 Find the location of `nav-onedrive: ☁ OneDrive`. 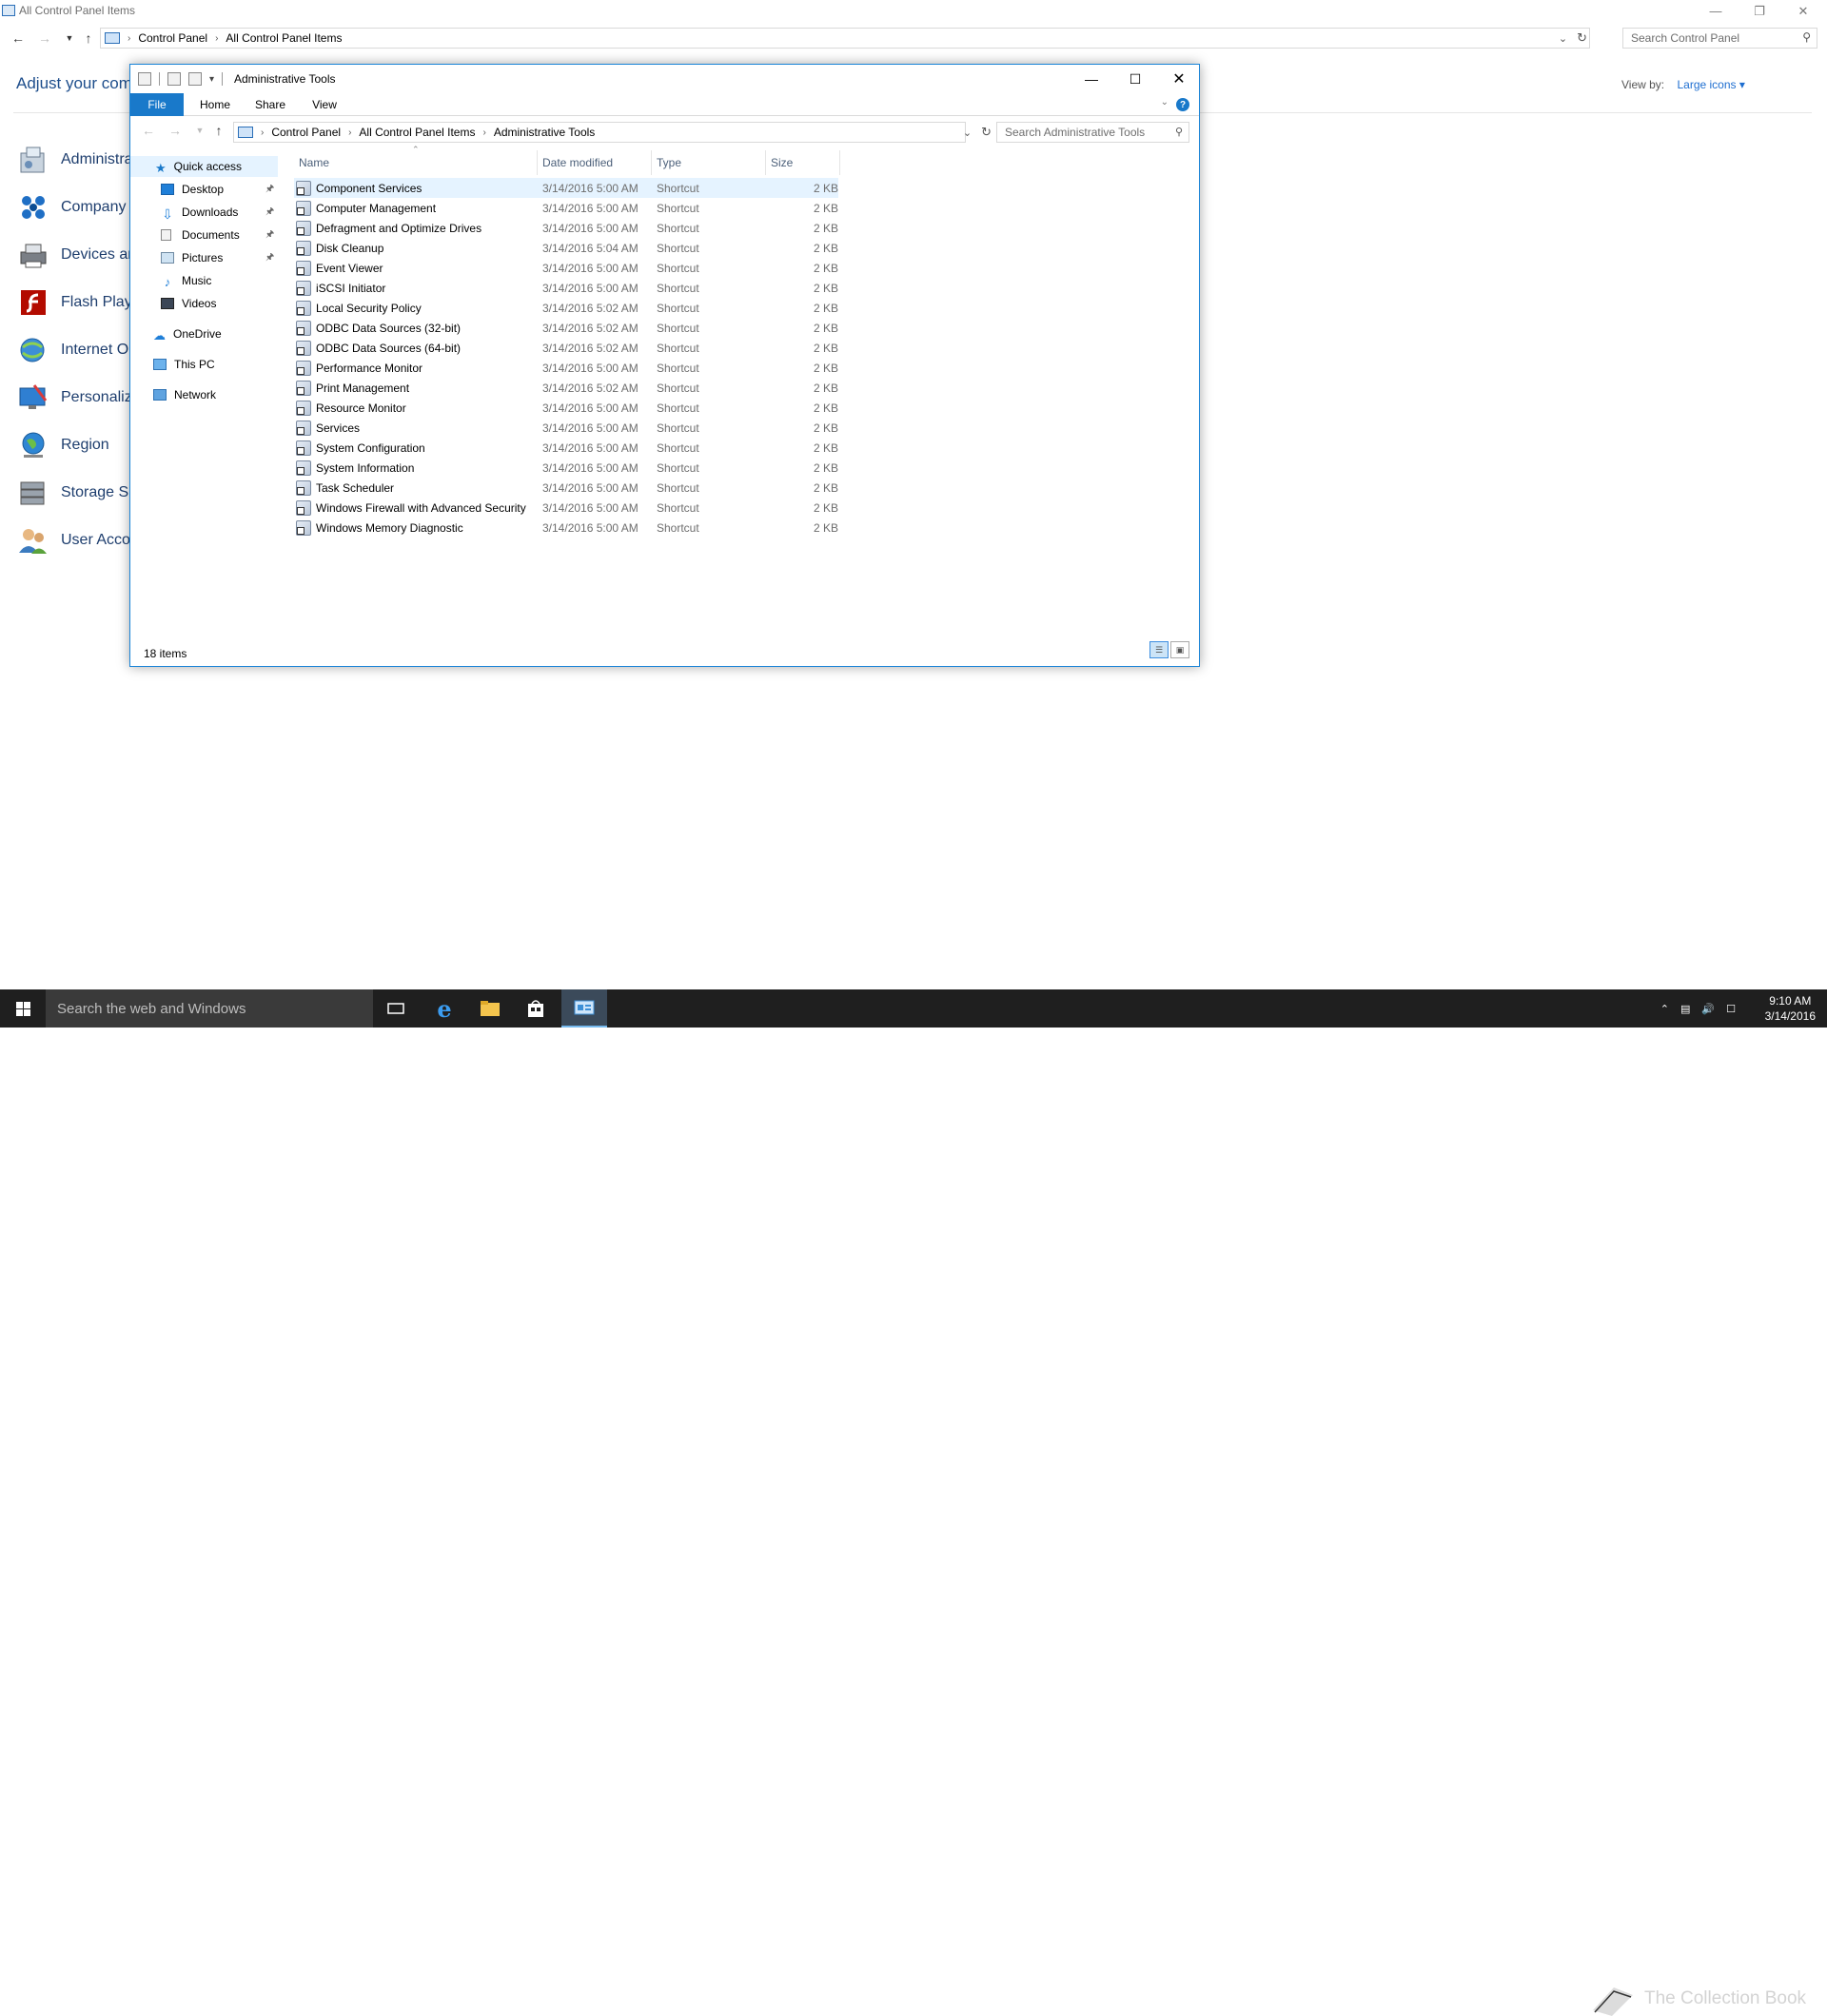

nav-onedrive: ☁ OneDrive is located at coordinates (205, 333).